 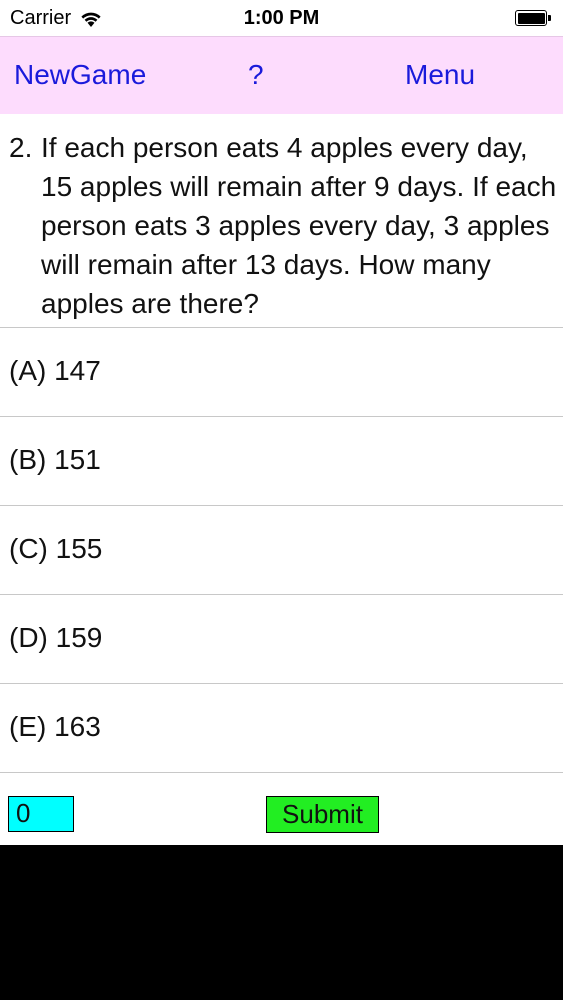 What do you see at coordinates (440, 75) in the screenshot?
I see `menu-button: Menu` at bounding box center [440, 75].